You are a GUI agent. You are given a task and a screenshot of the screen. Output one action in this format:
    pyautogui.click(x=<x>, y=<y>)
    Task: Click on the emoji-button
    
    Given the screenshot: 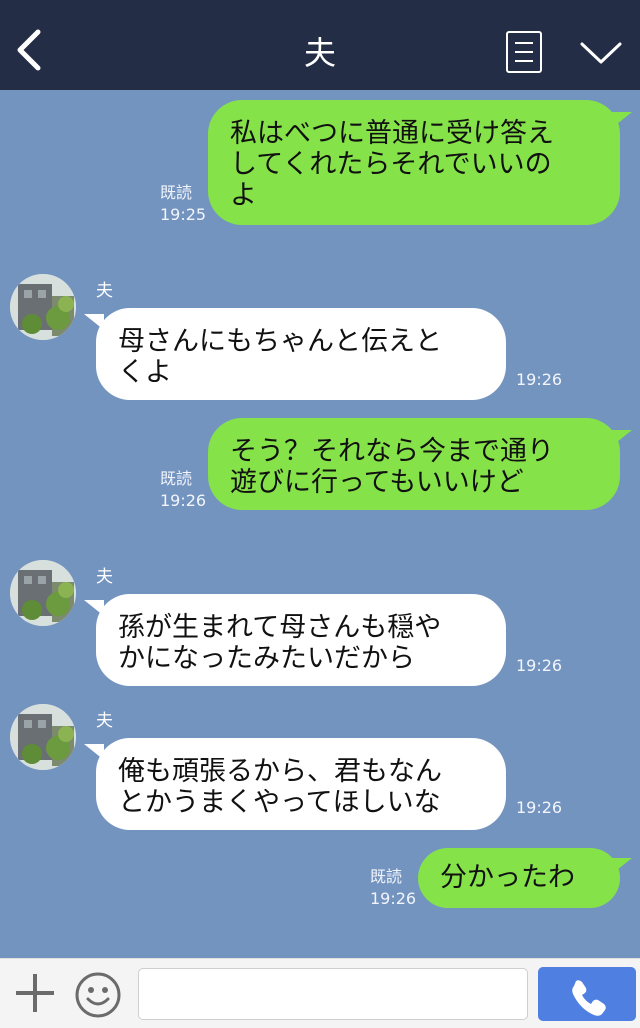 What is the action you would take?
    pyautogui.click(x=98, y=995)
    